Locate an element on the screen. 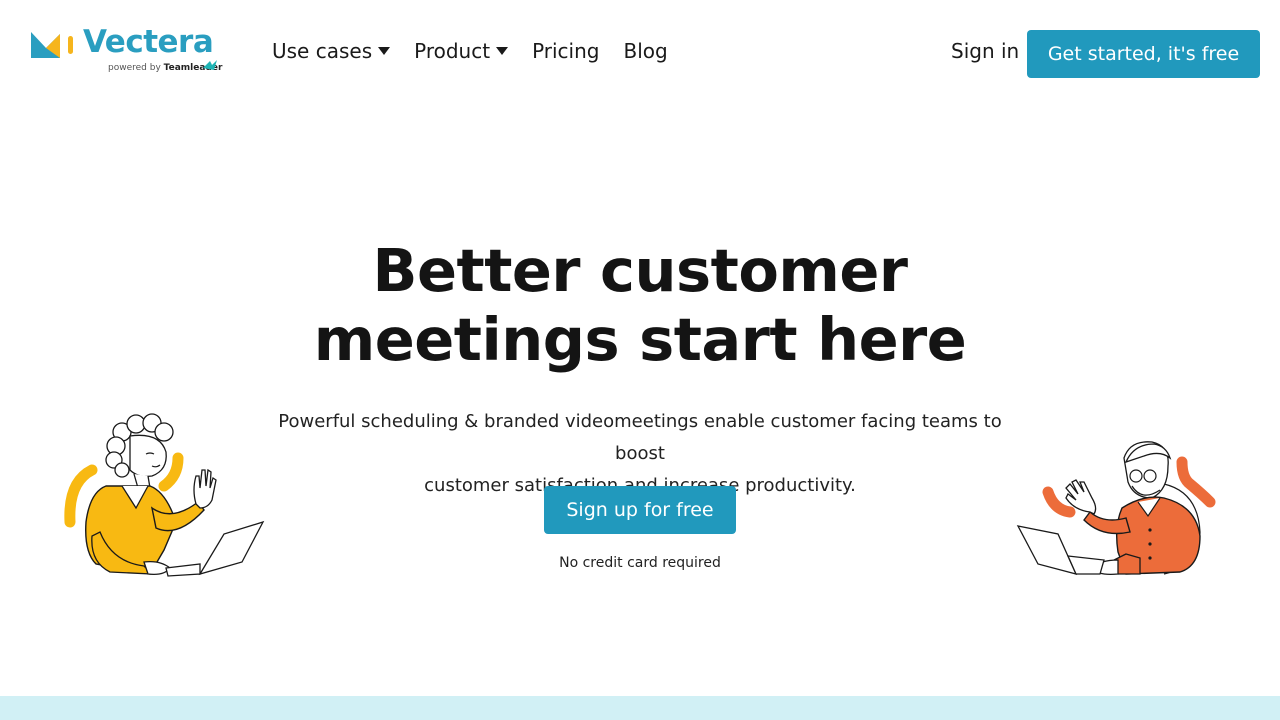 The width and height of the screenshot is (1280, 720). vectera-logo: Vectera powered by Teamleader is located at coordinates (126, 50).